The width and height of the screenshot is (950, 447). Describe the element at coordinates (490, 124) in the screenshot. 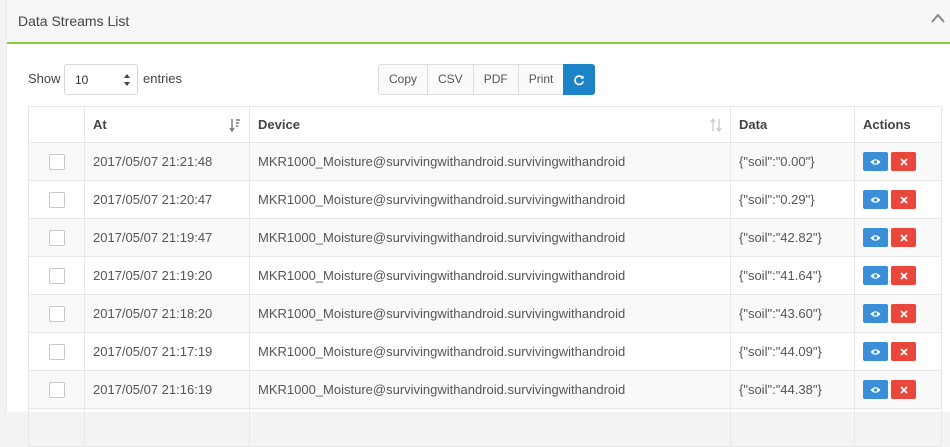

I see `column-header-device: Device` at that location.